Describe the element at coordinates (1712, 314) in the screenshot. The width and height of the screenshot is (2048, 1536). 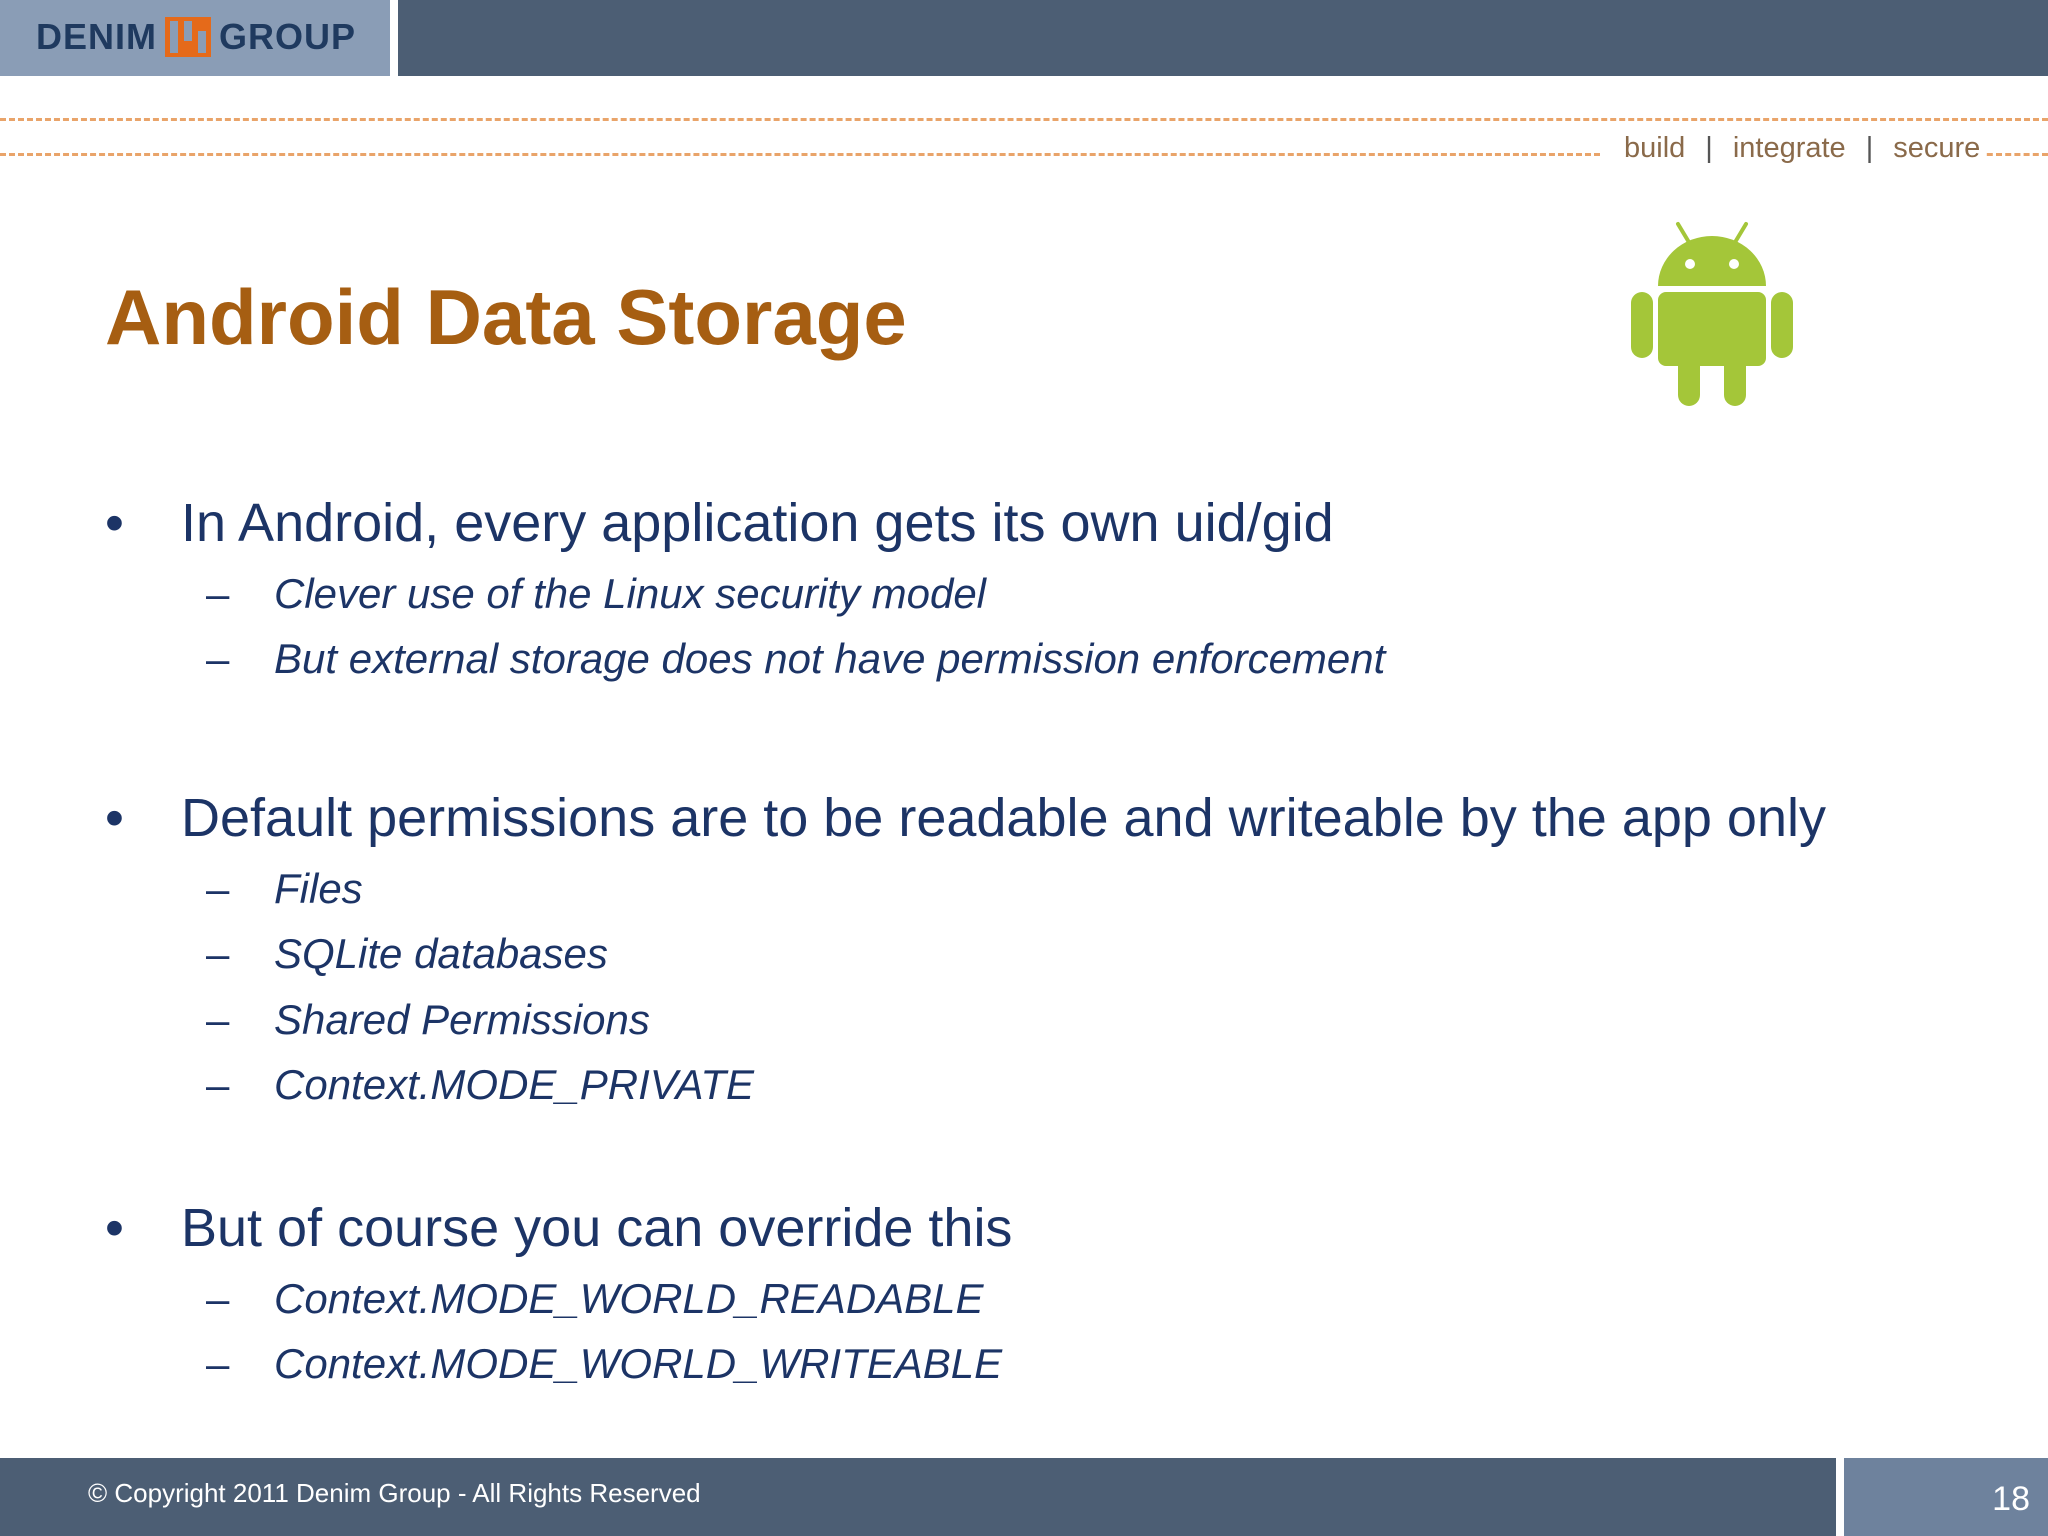
I see `android-robot-icon` at that location.